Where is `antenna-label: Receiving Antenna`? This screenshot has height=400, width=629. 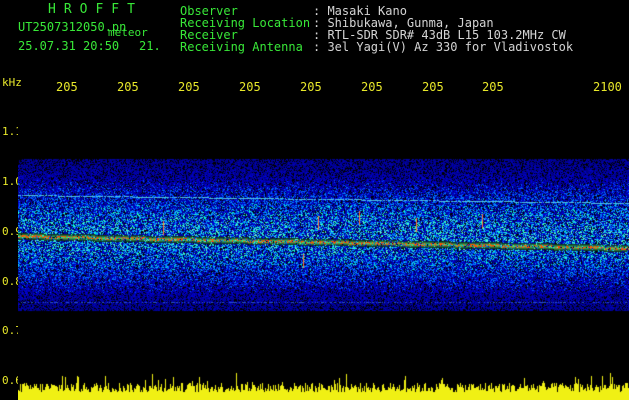 antenna-label: Receiving Antenna is located at coordinates (241, 47).